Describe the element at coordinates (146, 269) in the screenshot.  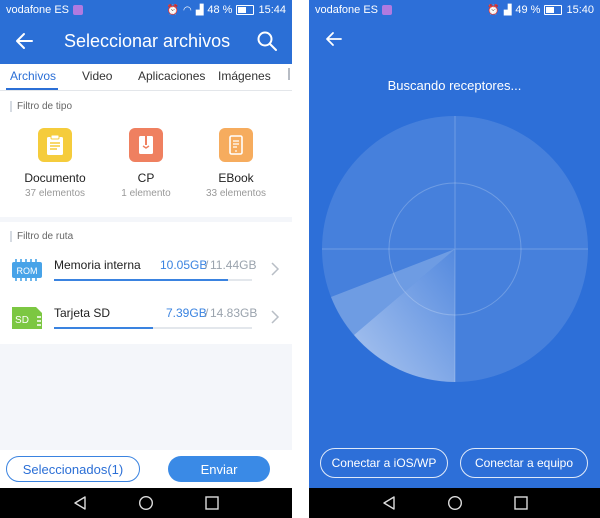
I see `storage-row-internal: ROM Memoria interna 10.05GB / 11.44GB` at that location.